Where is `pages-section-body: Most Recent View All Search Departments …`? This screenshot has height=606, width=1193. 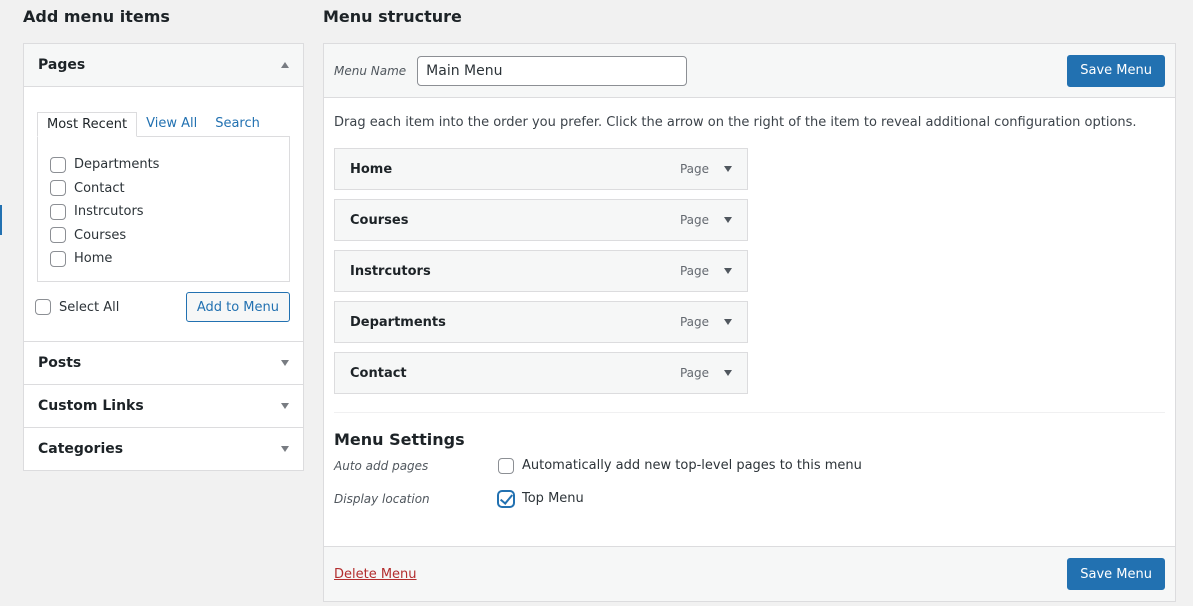 pages-section-body: Most Recent View All Search Departments … is located at coordinates (163, 214).